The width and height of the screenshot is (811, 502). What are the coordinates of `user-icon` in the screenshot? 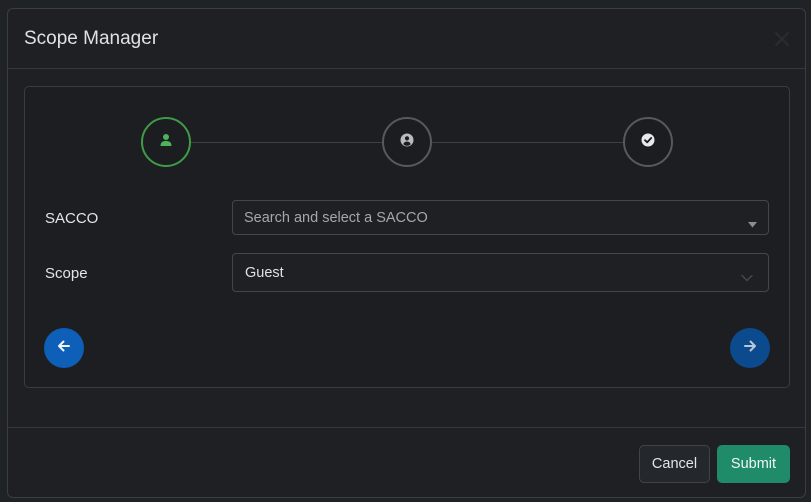 It's located at (166, 142).